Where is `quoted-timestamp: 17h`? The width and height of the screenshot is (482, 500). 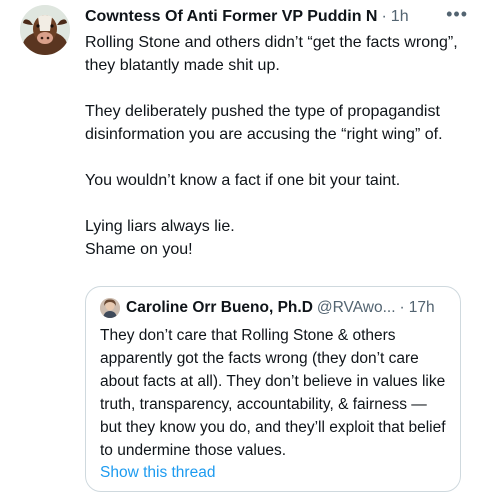
quoted-timestamp: 17h is located at coordinates (421, 307).